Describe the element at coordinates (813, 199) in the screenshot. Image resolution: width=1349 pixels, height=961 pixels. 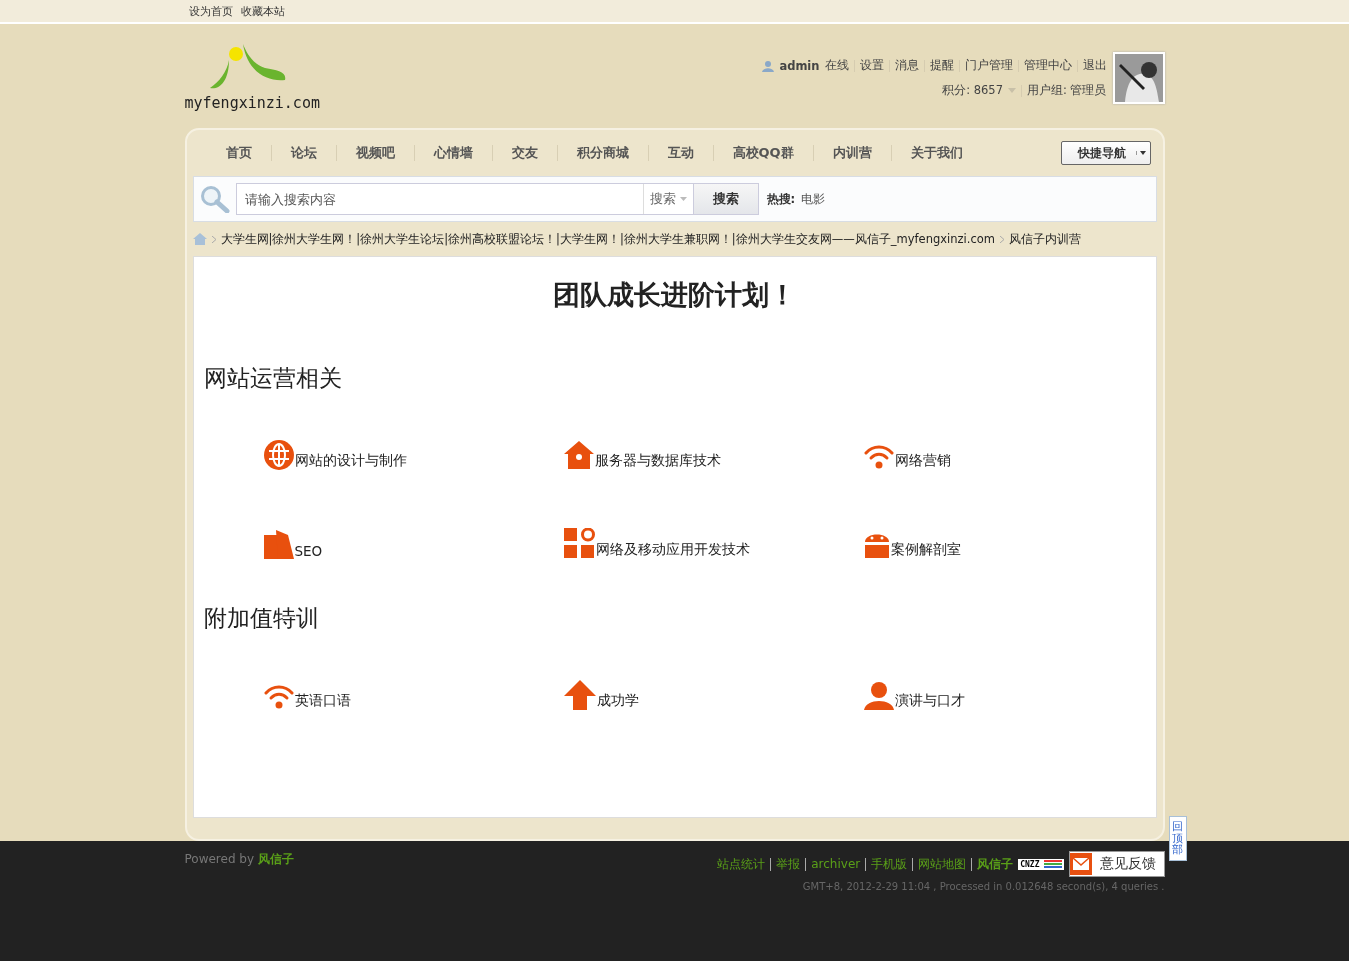
I see `hot-search-link: 电影` at that location.